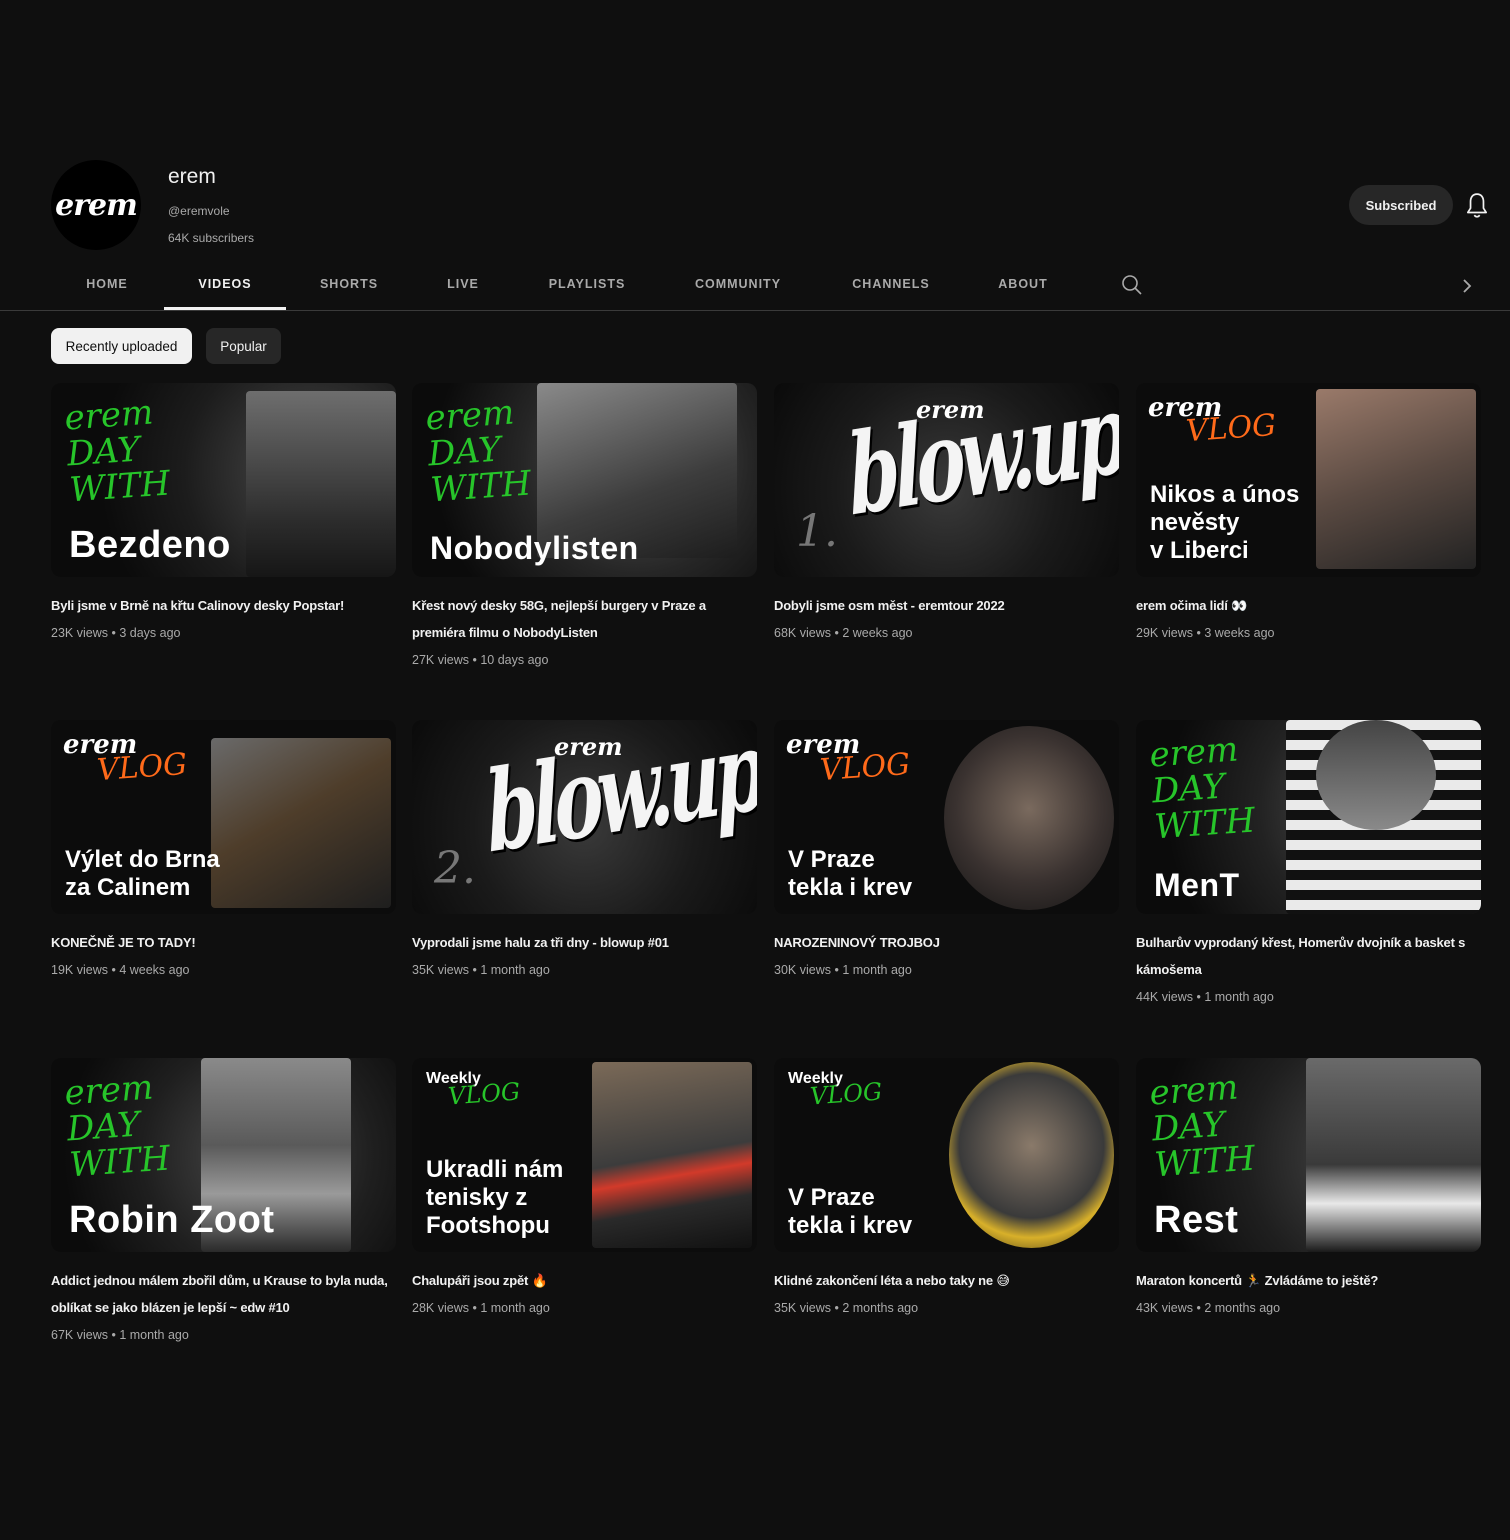  I want to click on tab-live: LIVE, so click(463, 286).